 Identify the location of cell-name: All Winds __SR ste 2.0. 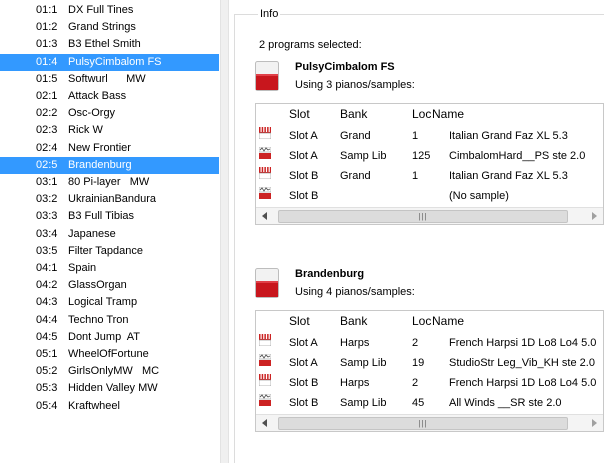
(505, 403).